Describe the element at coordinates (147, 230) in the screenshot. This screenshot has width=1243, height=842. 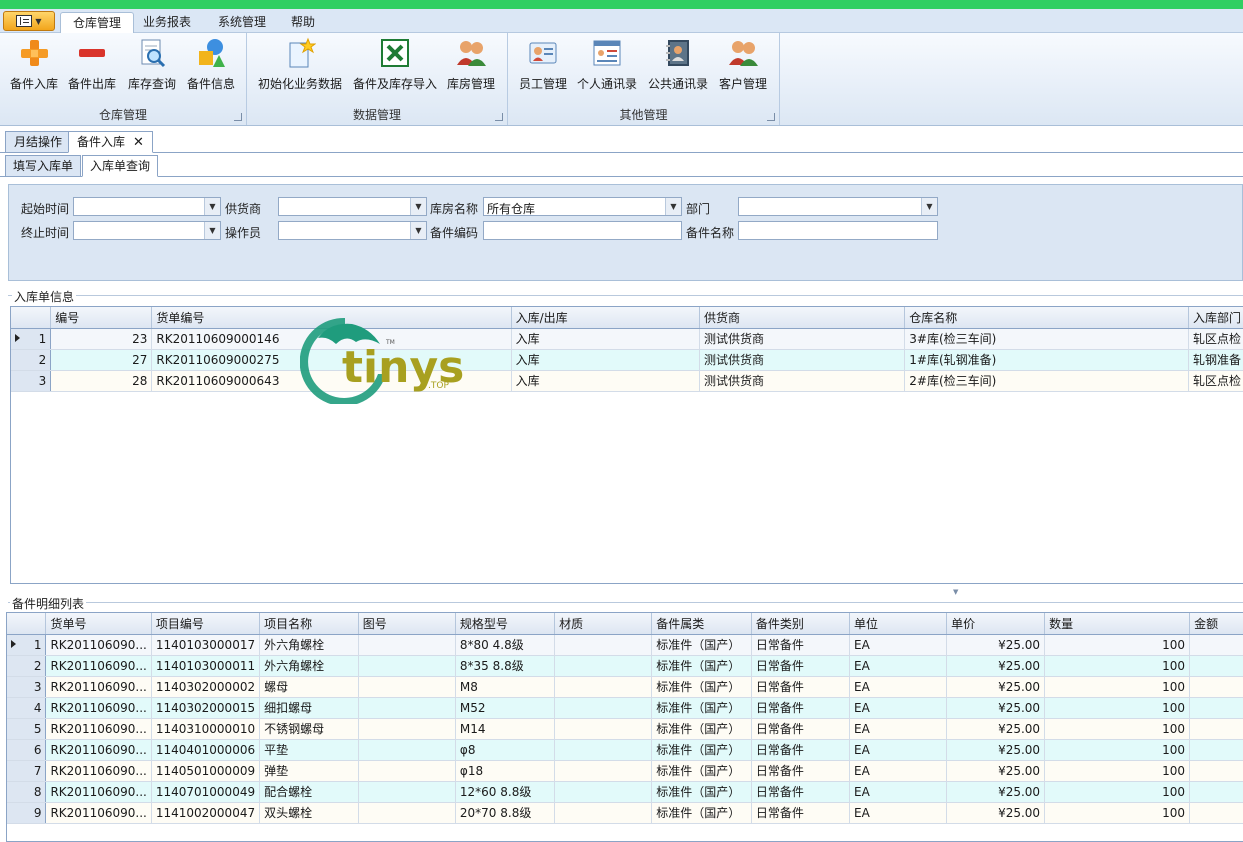
I see `end-time-combo: ▼` at that location.